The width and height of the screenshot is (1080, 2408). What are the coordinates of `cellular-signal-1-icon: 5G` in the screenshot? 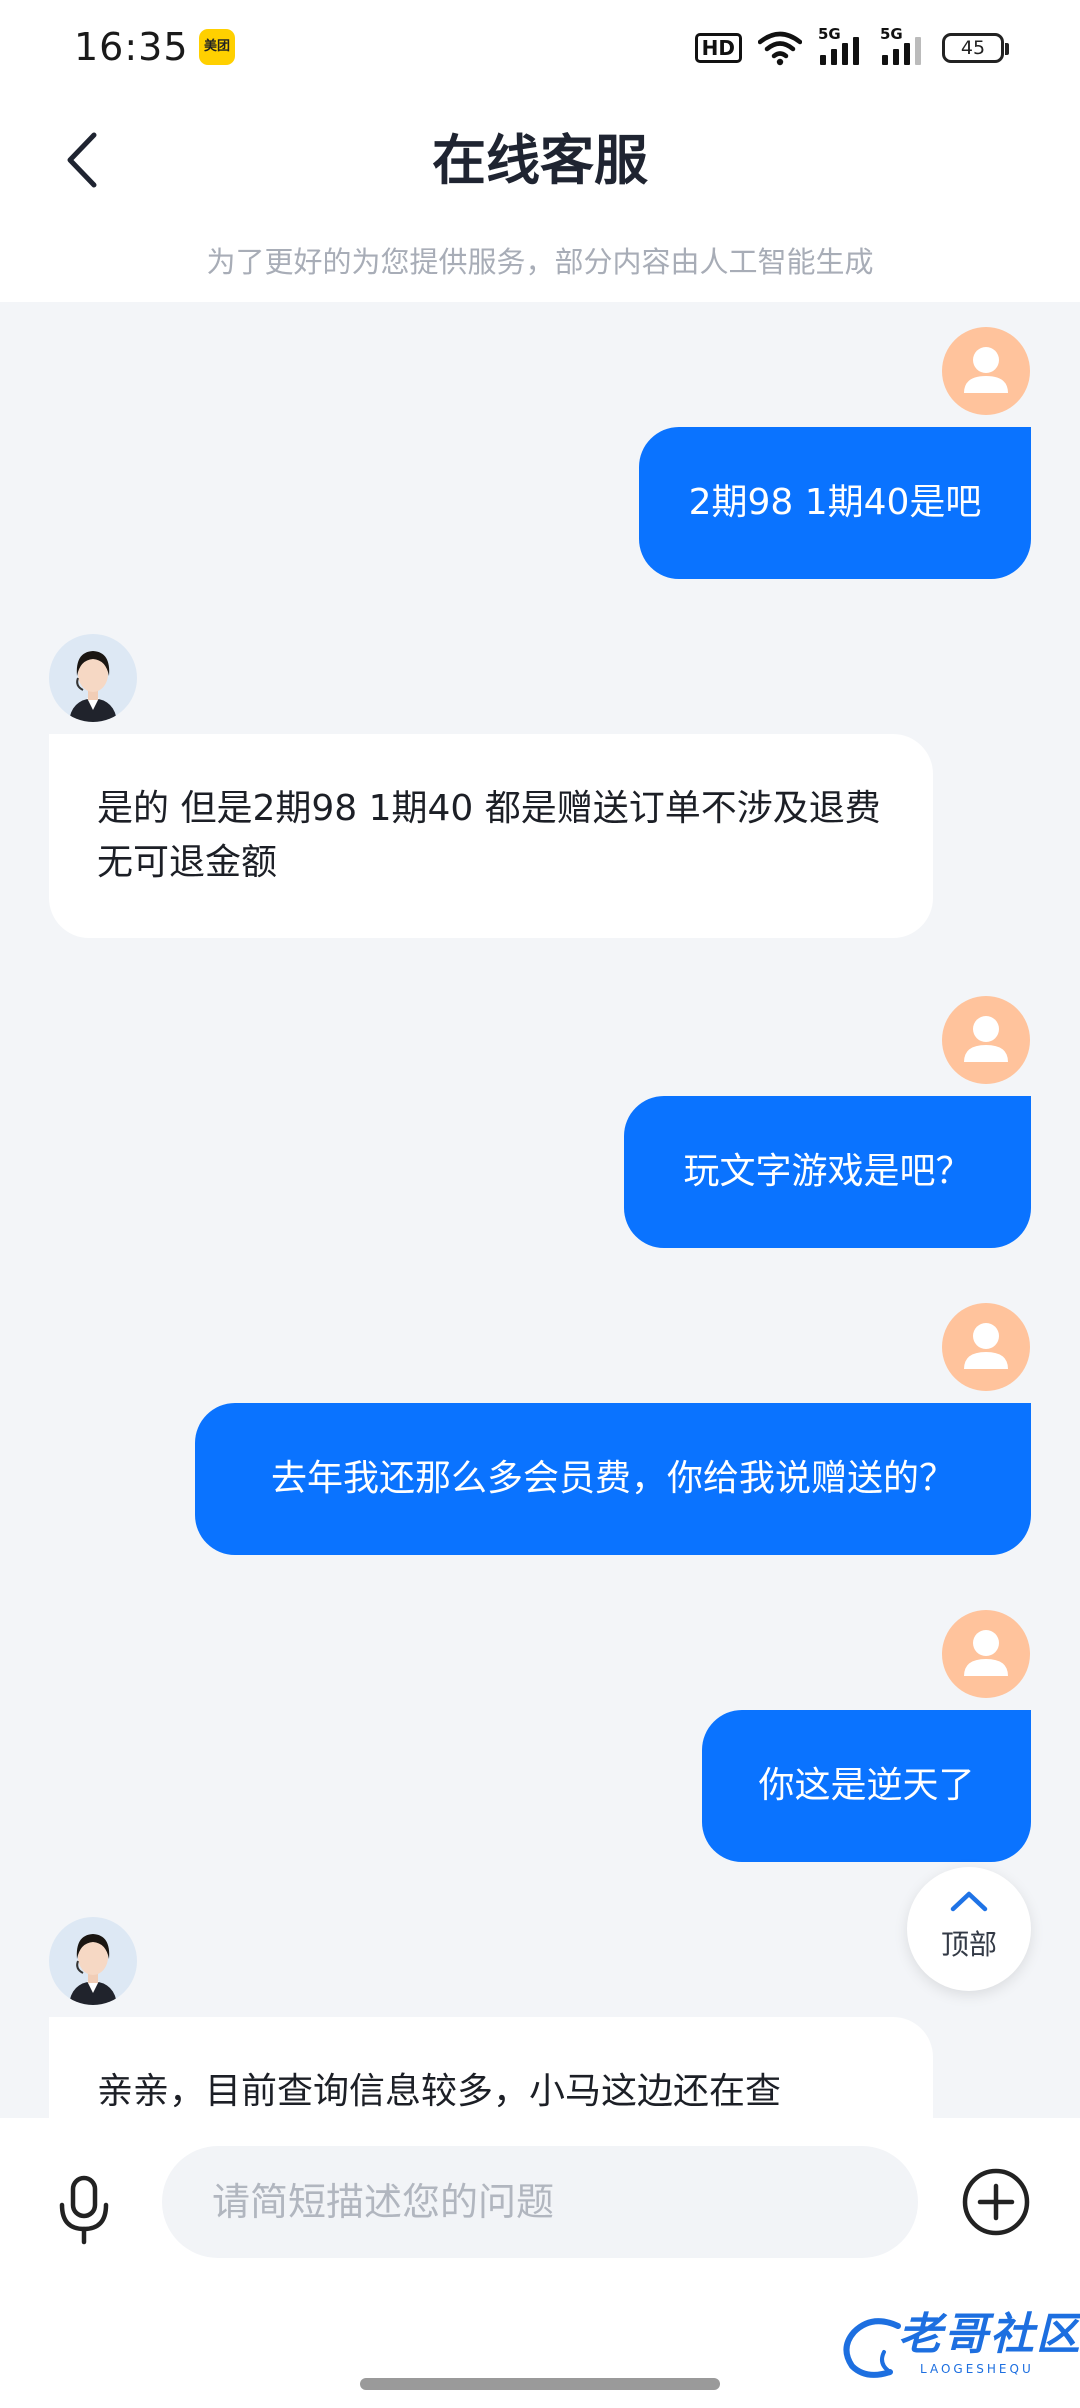 It's located at (841, 47).